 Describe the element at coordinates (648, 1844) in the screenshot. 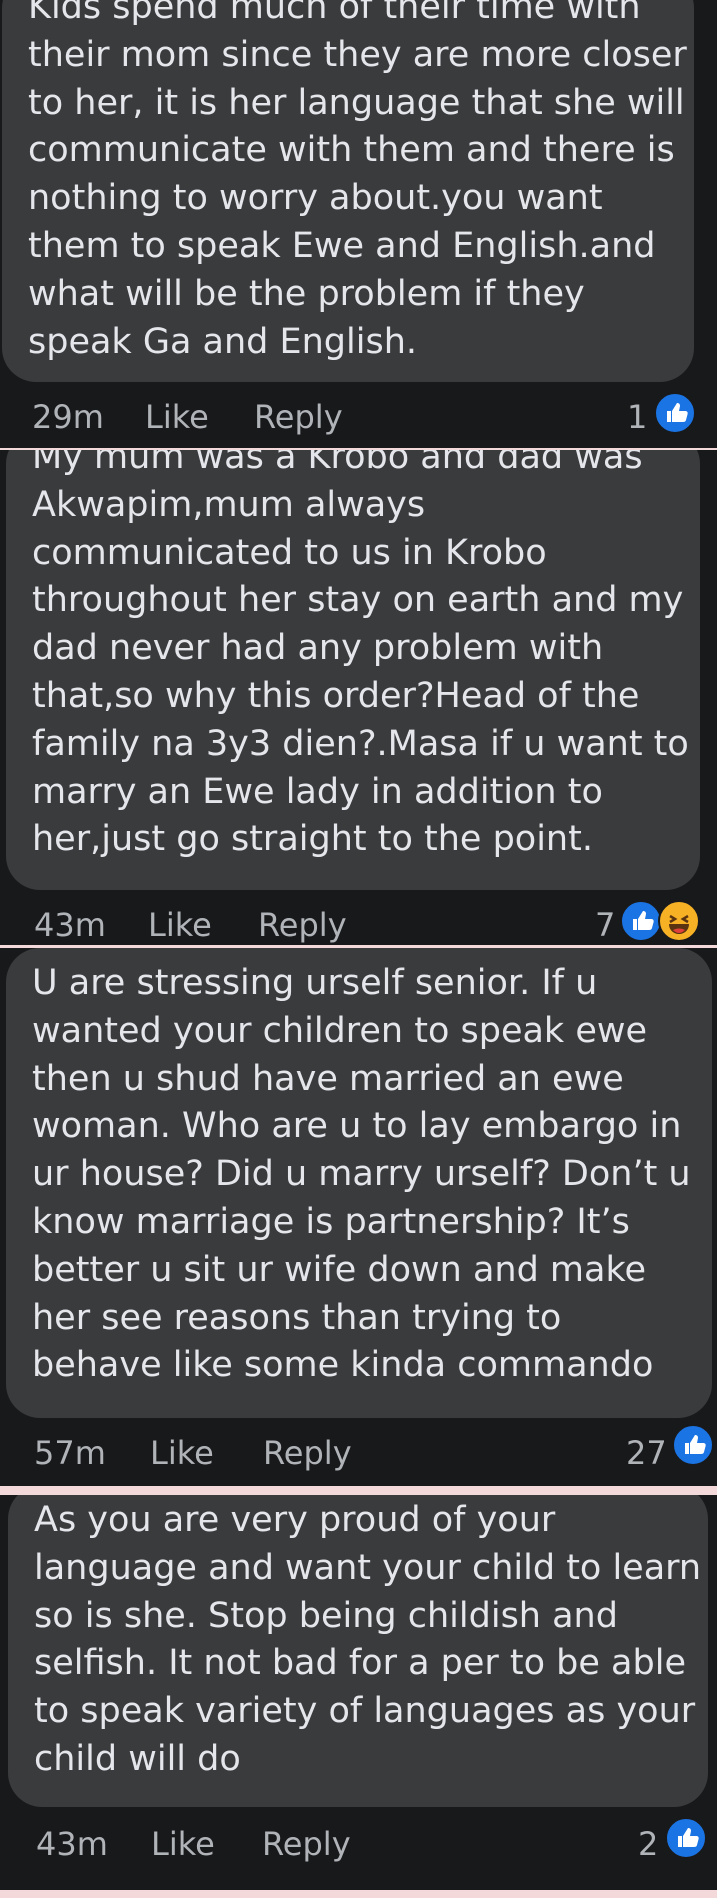

I see `reaction-count: 2` at that location.